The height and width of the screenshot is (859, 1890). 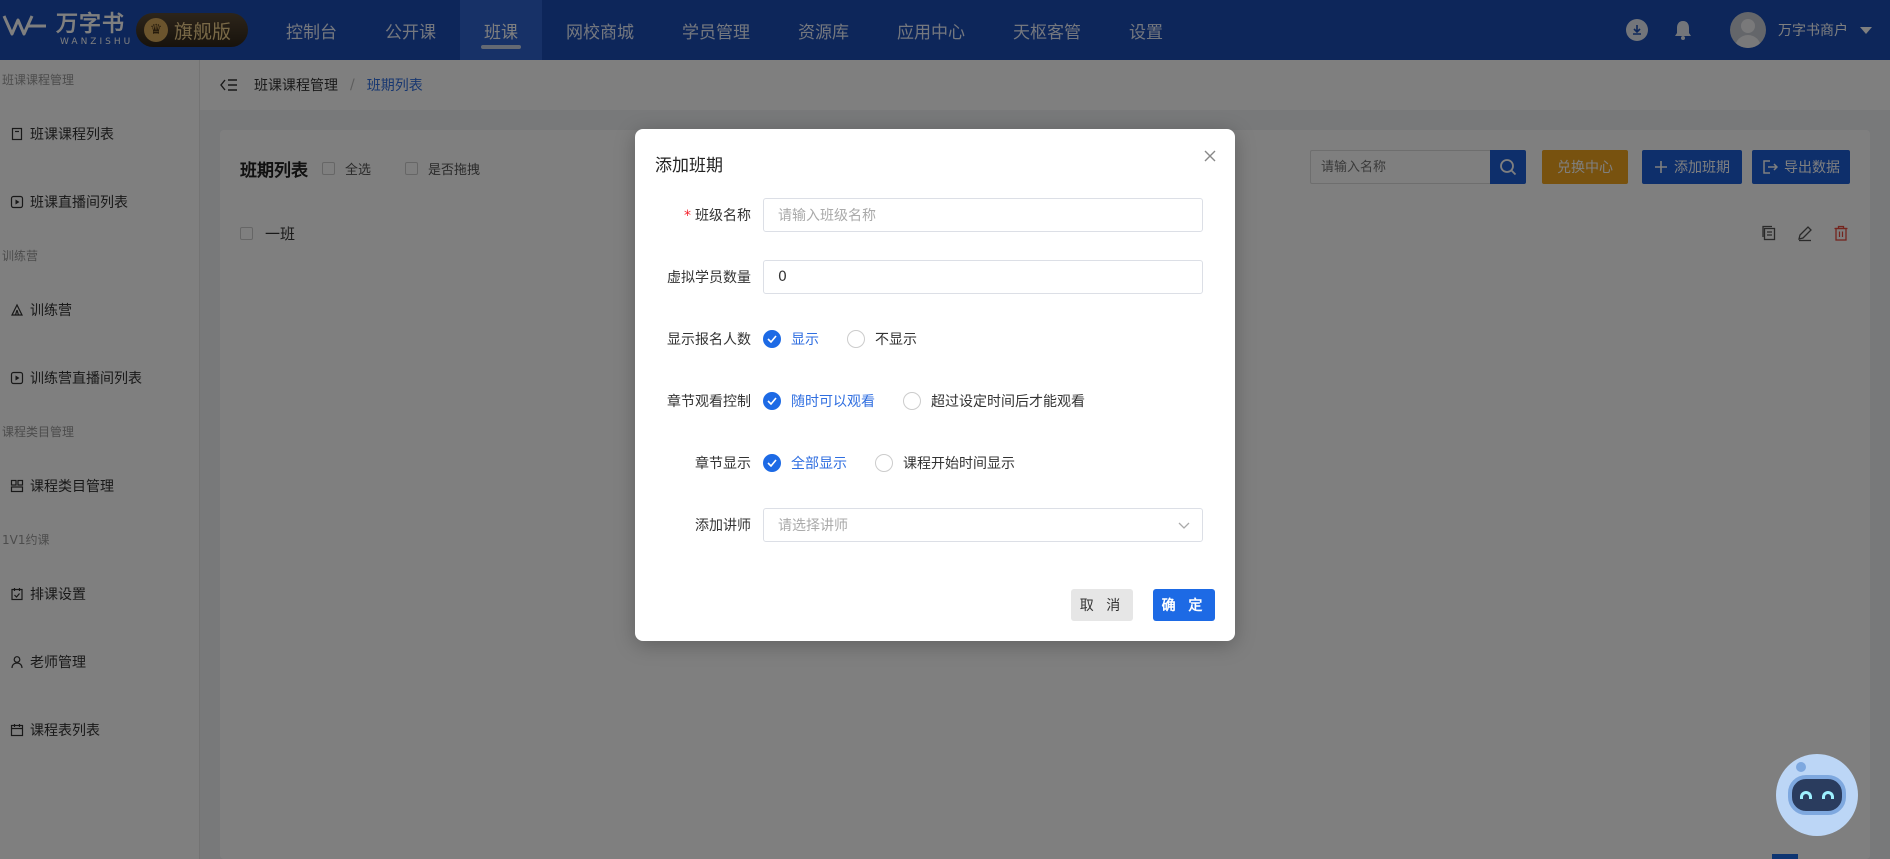 I want to click on chapter-control-label: 章节观看控制, so click(x=709, y=402).